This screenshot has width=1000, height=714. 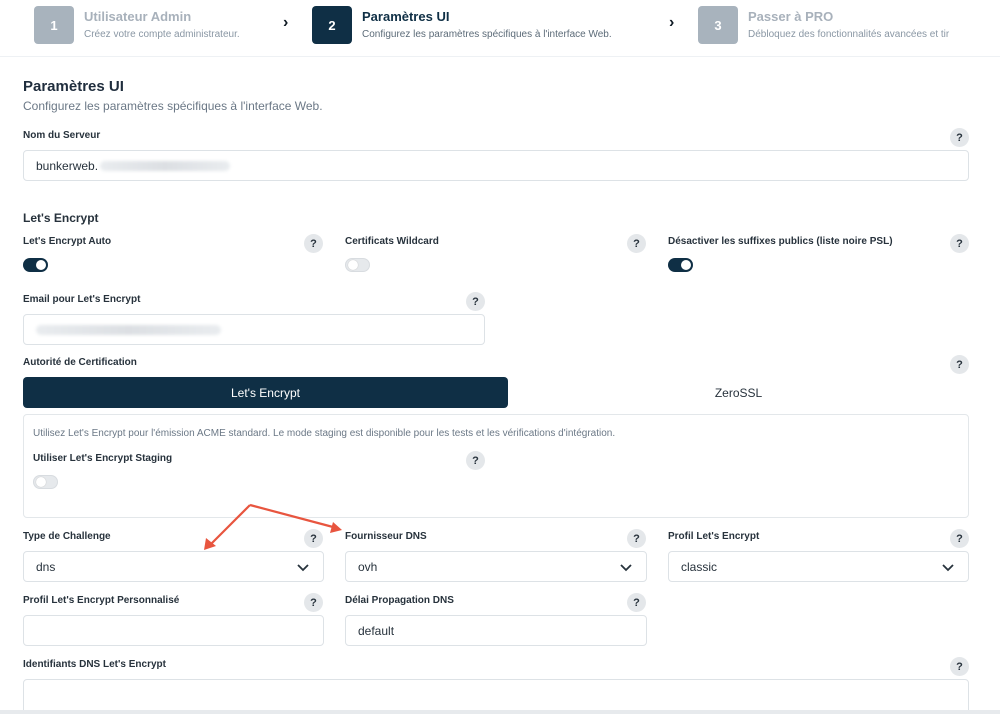 I want to click on custom-profile-input, so click(x=173, y=630).